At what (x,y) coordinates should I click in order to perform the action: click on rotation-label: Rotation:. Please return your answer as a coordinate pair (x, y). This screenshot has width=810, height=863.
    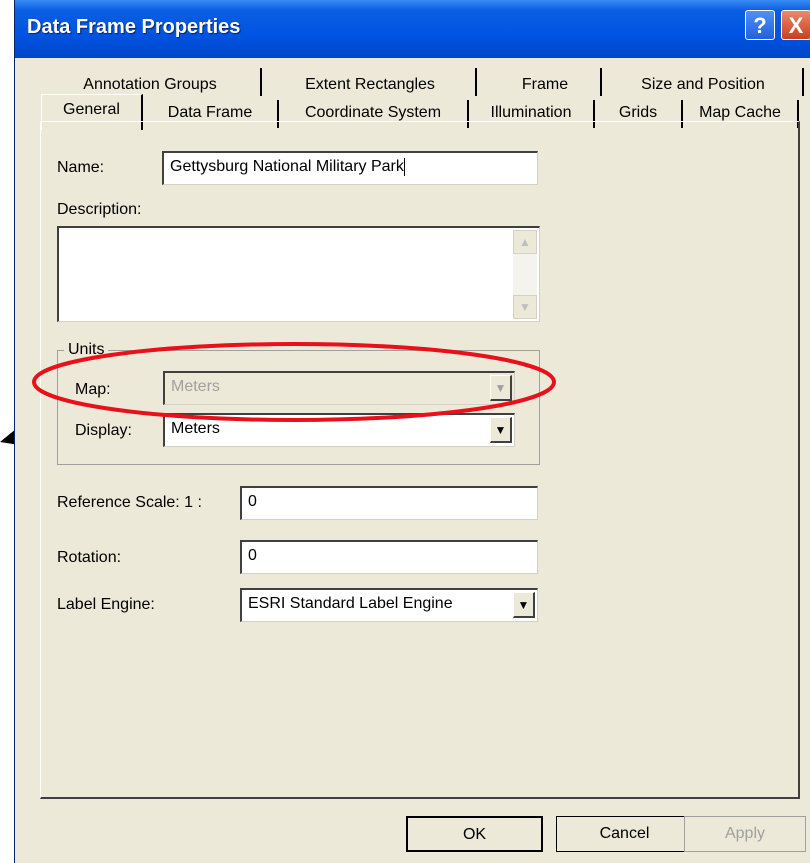
    Looking at the image, I should click on (89, 557).